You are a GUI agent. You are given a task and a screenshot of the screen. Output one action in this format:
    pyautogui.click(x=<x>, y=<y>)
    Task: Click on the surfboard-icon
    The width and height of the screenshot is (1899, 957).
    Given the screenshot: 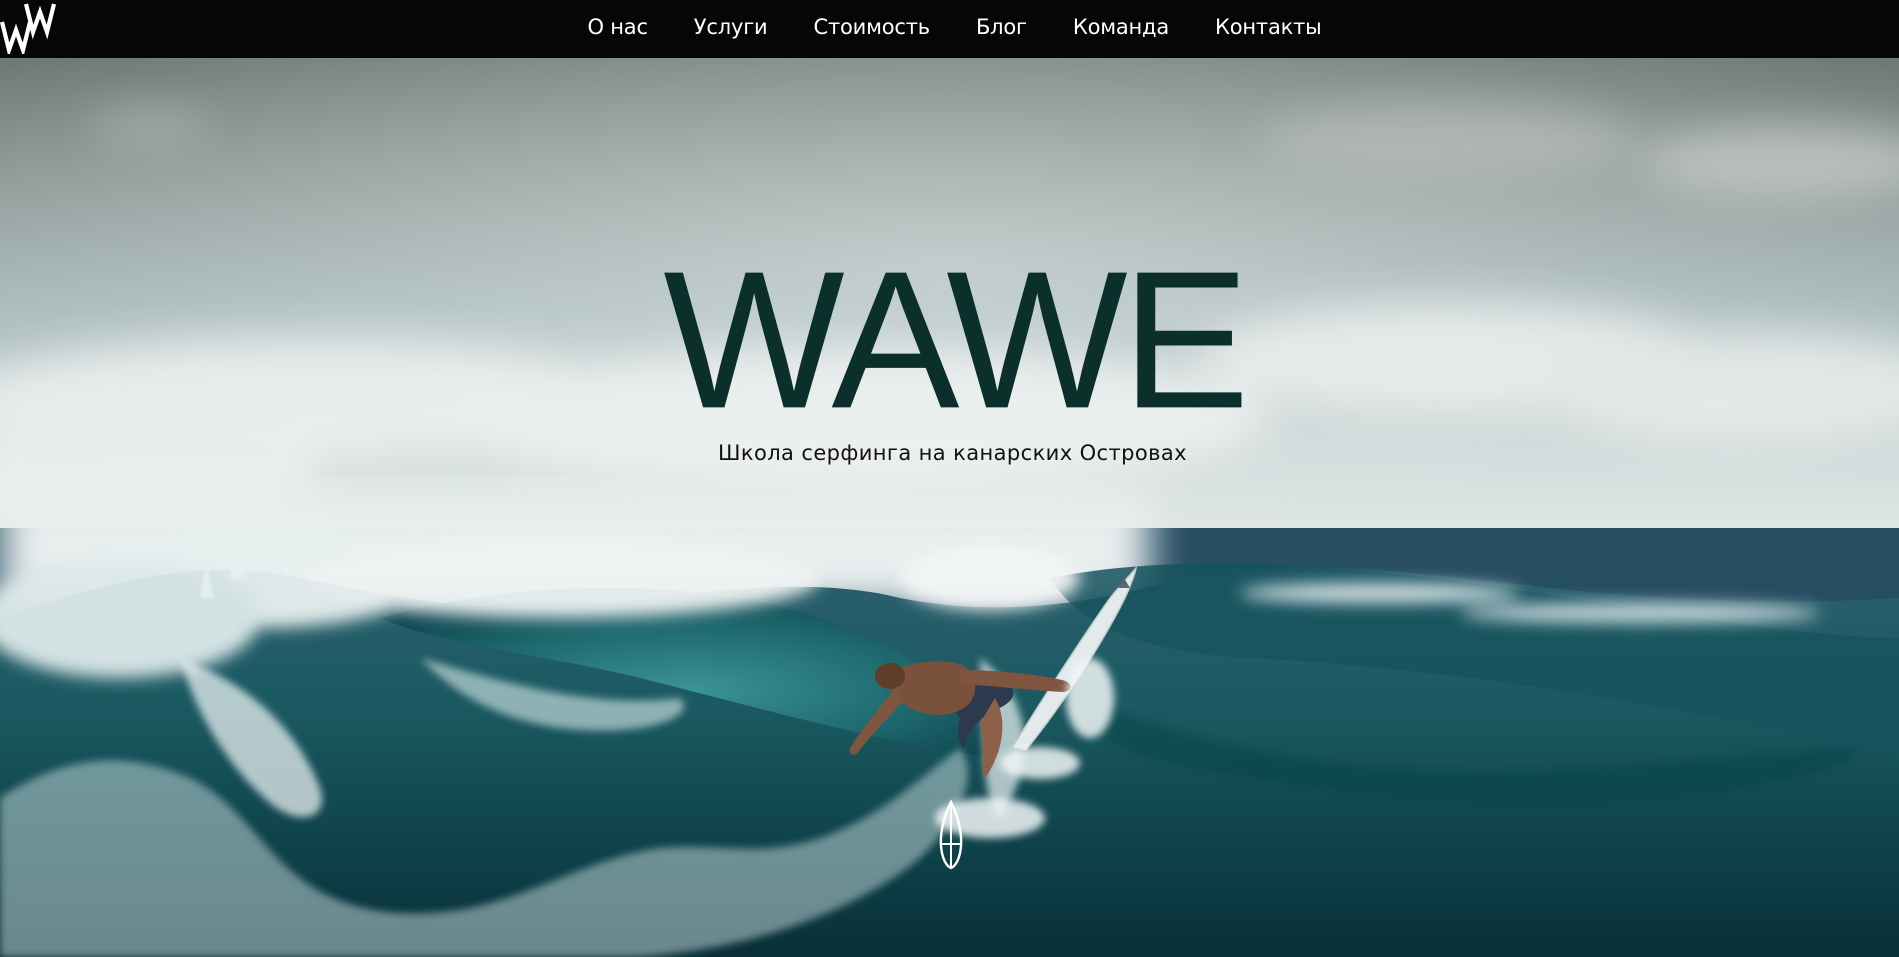 What is the action you would take?
    pyautogui.click(x=951, y=834)
    